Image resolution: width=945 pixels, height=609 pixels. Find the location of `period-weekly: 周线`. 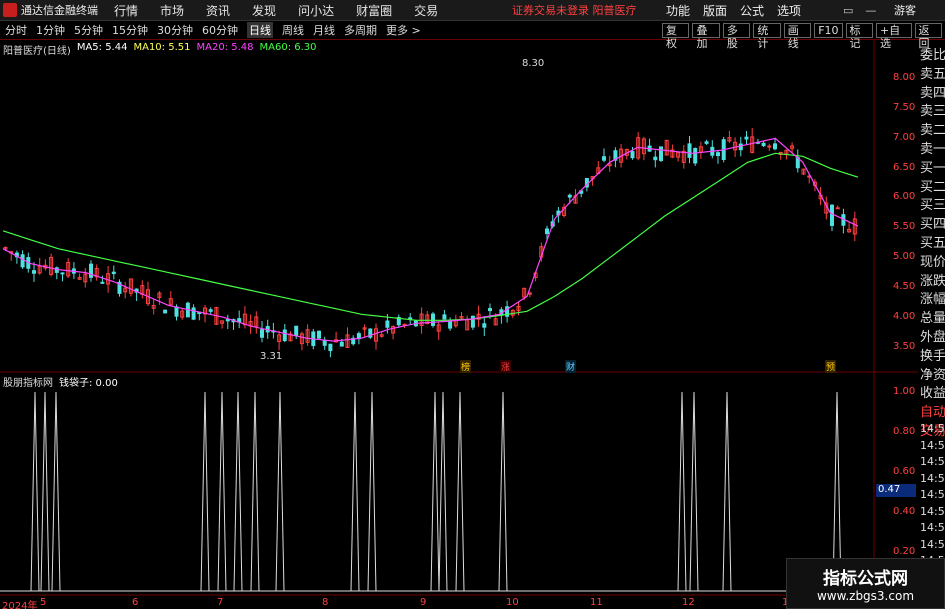

period-weekly: 周线 is located at coordinates (293, 30).